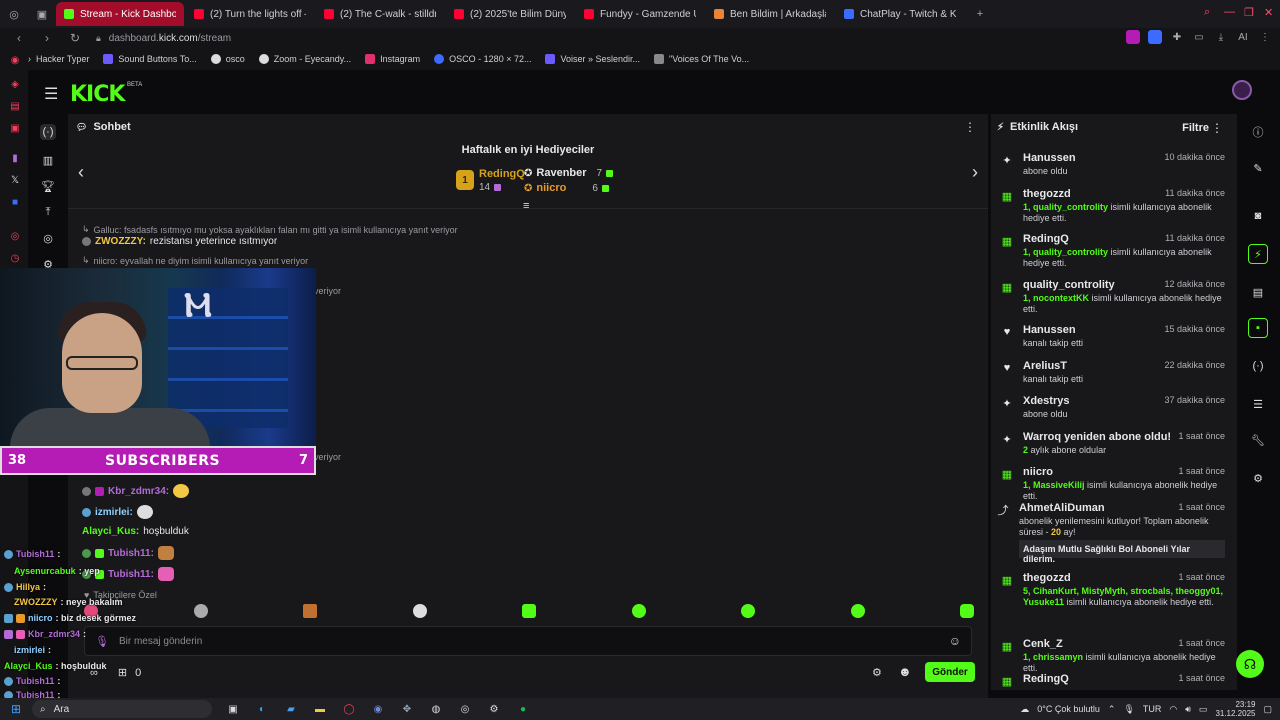 This screenshot has height=720, width=1280. I want to click on chat-username: Kbr_zdmr34:, so click(138, 491).